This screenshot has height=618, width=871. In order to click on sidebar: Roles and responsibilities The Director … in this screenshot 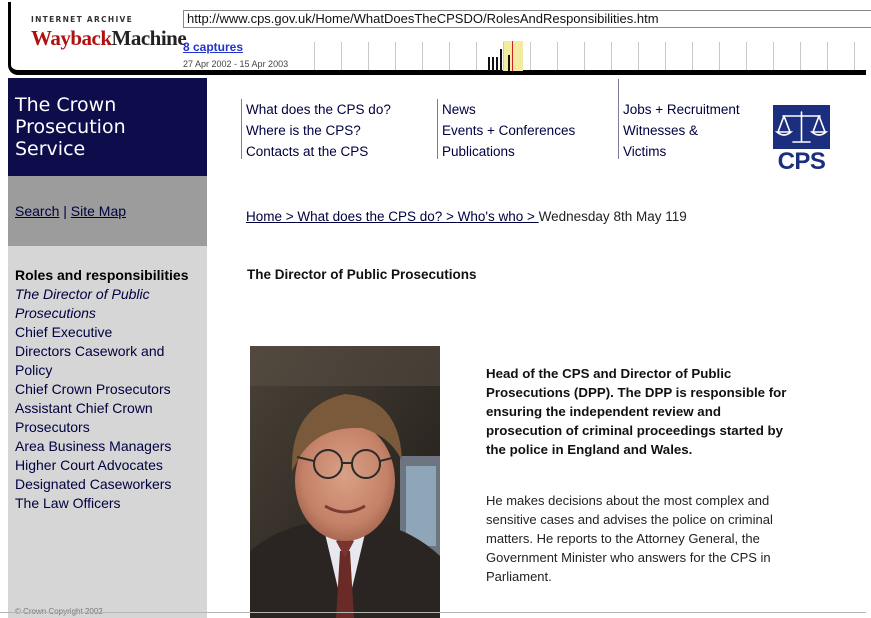, I will do `click(107, 432)`.